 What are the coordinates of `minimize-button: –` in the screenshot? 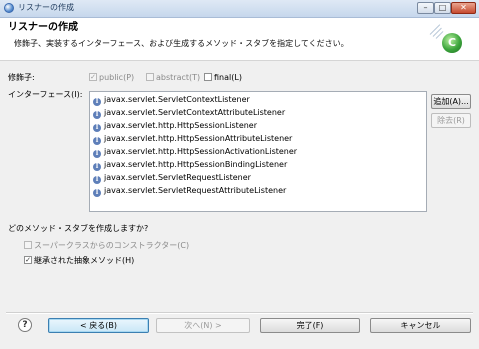 It's located at (425, 8).